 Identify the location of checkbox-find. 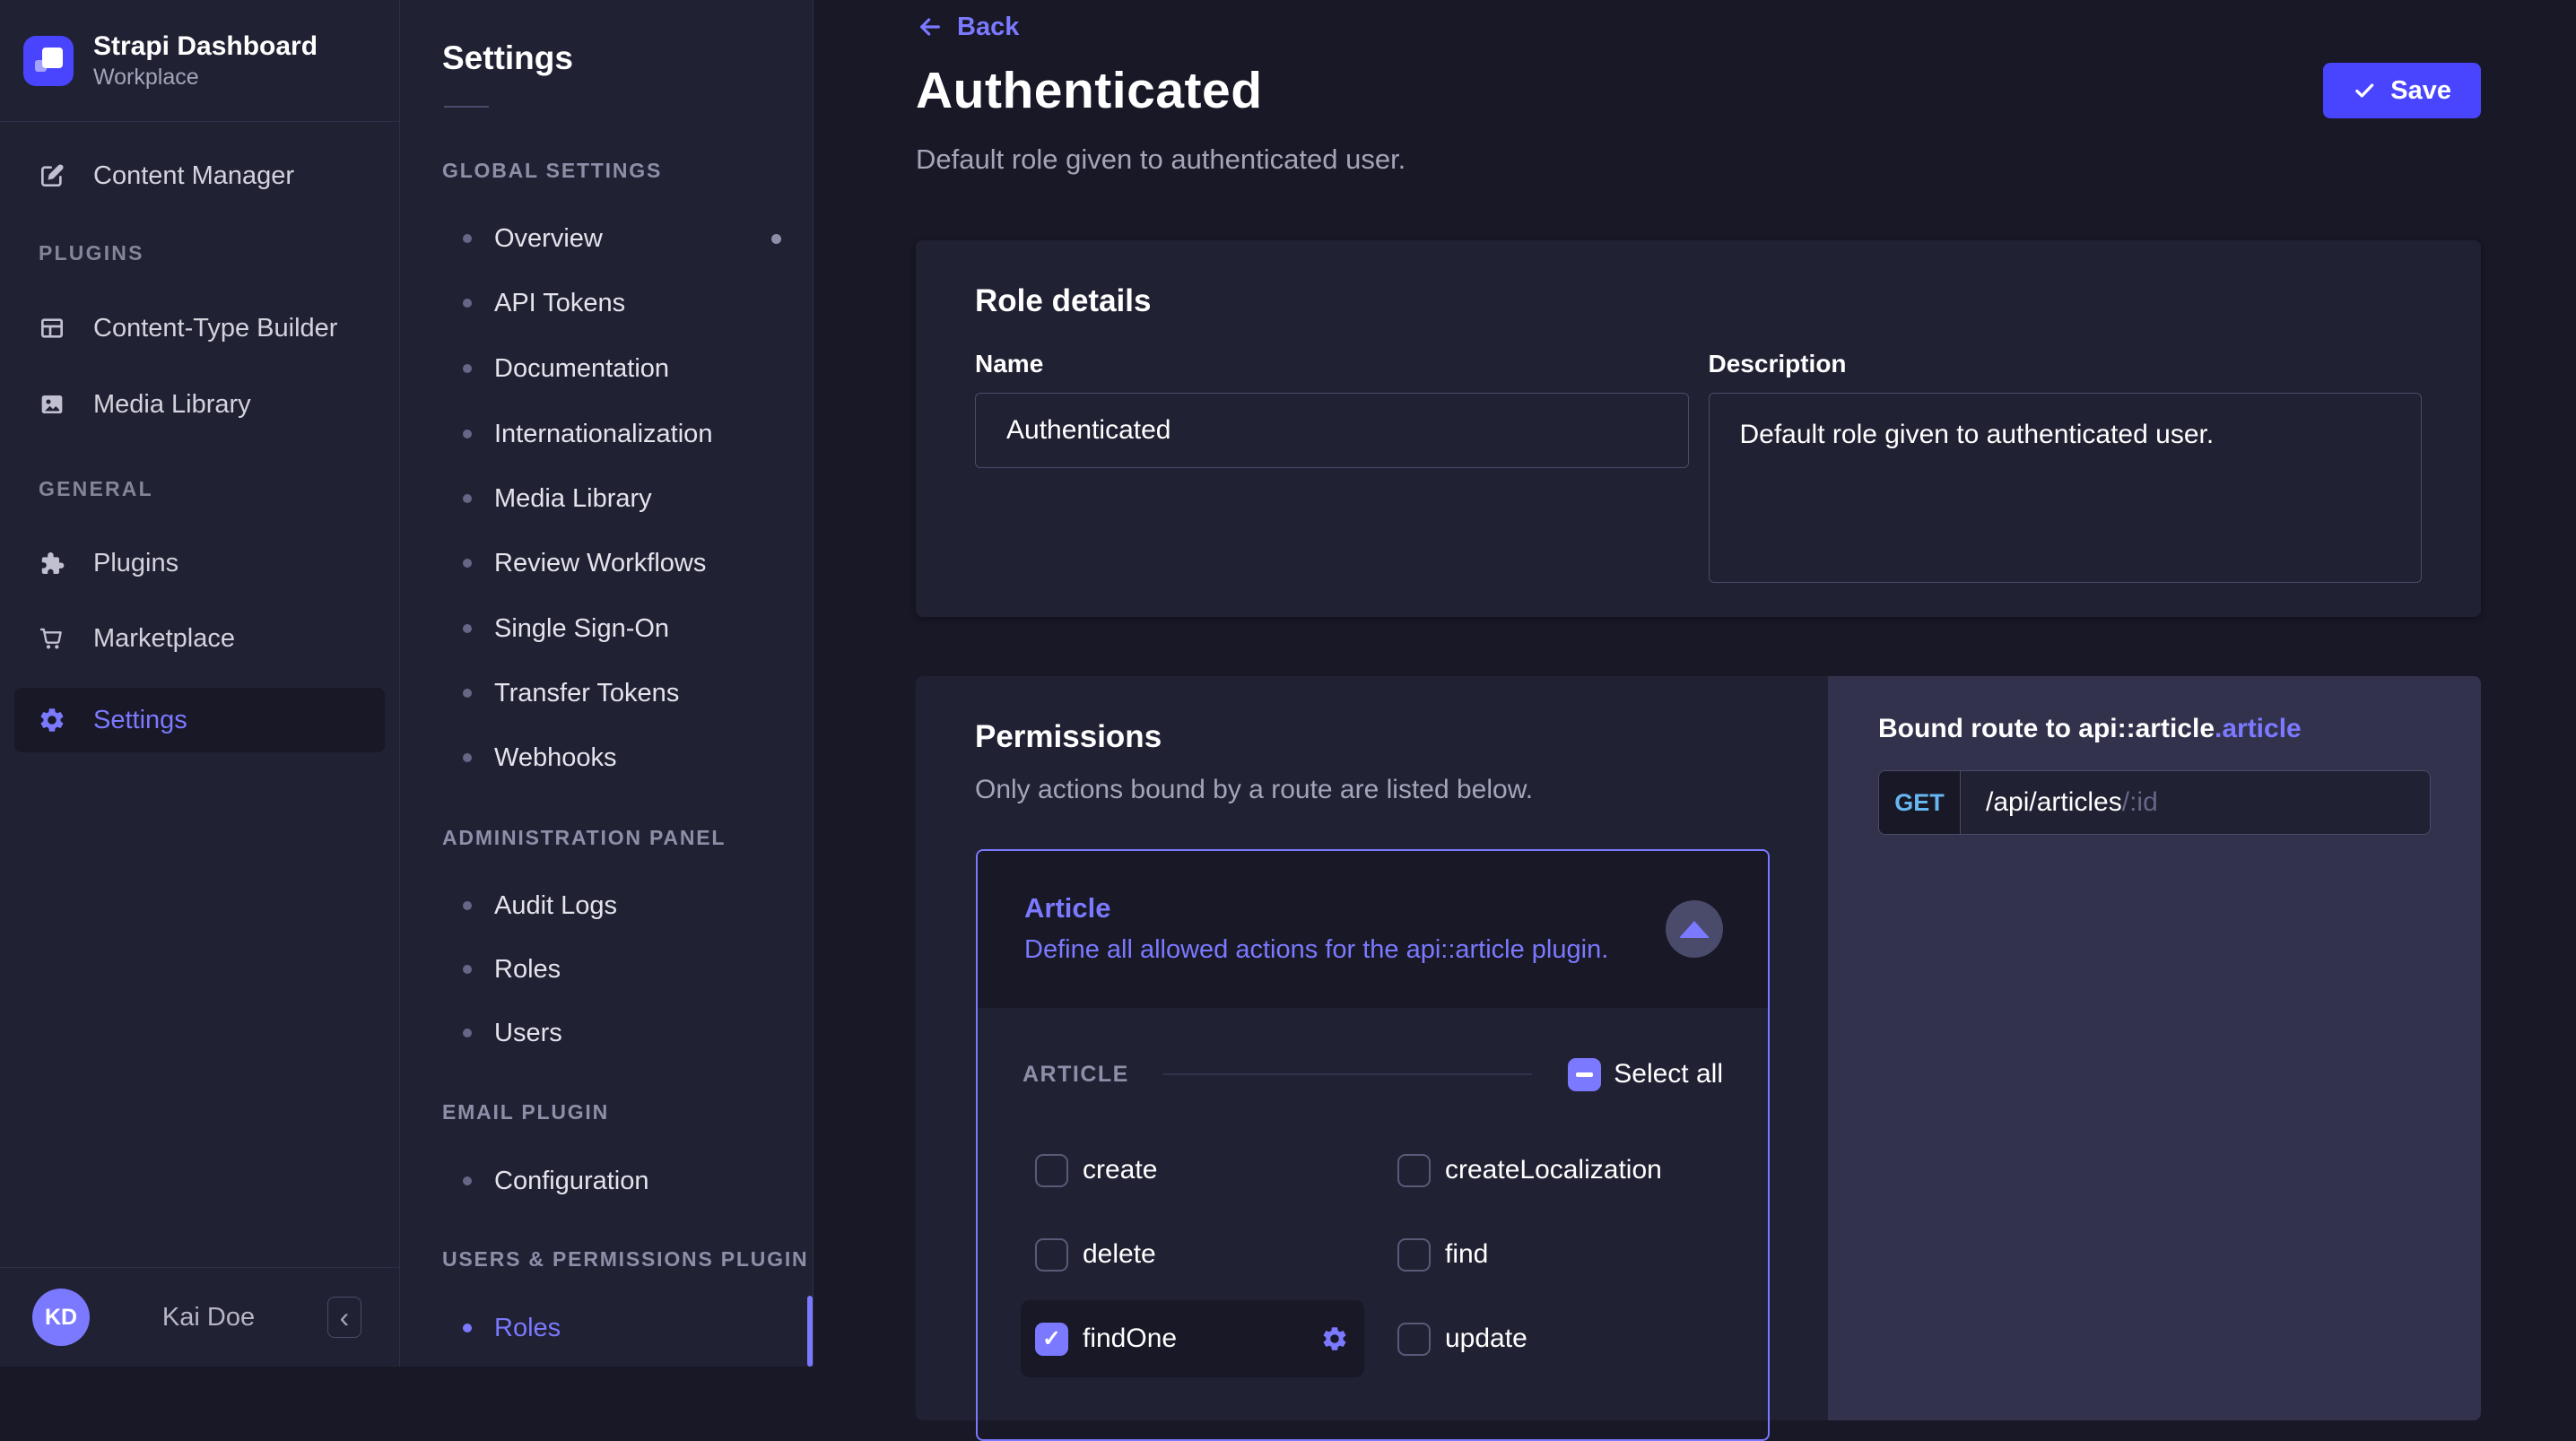
(1414, 1255).